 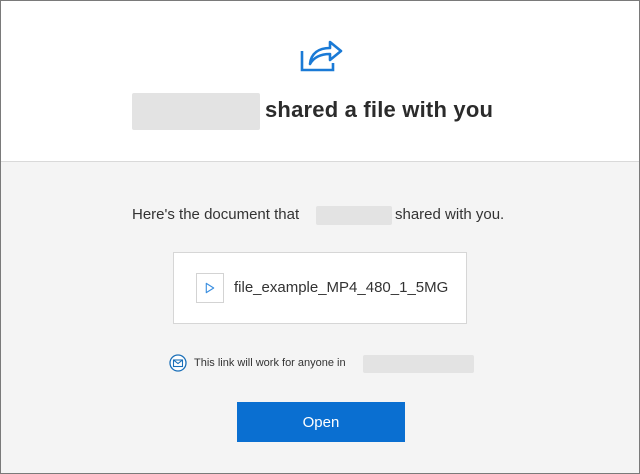 What do you see at coordinates (450, 214) in the screenshot?
I see `message-suffix: shared with you.` at bounding box center [450, 214].